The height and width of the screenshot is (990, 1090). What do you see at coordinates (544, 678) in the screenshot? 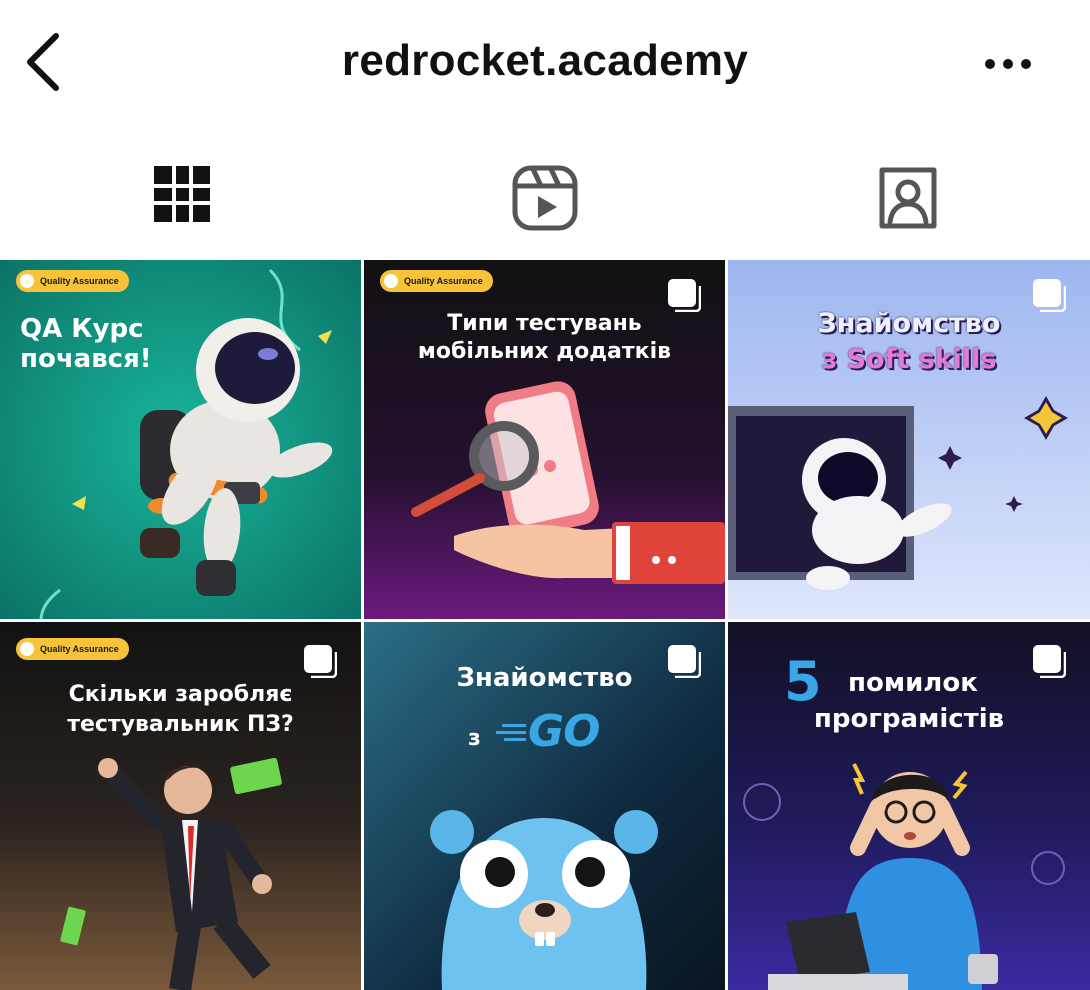
I see `post-headline: Знайомство` at bounding box center [544, 678].